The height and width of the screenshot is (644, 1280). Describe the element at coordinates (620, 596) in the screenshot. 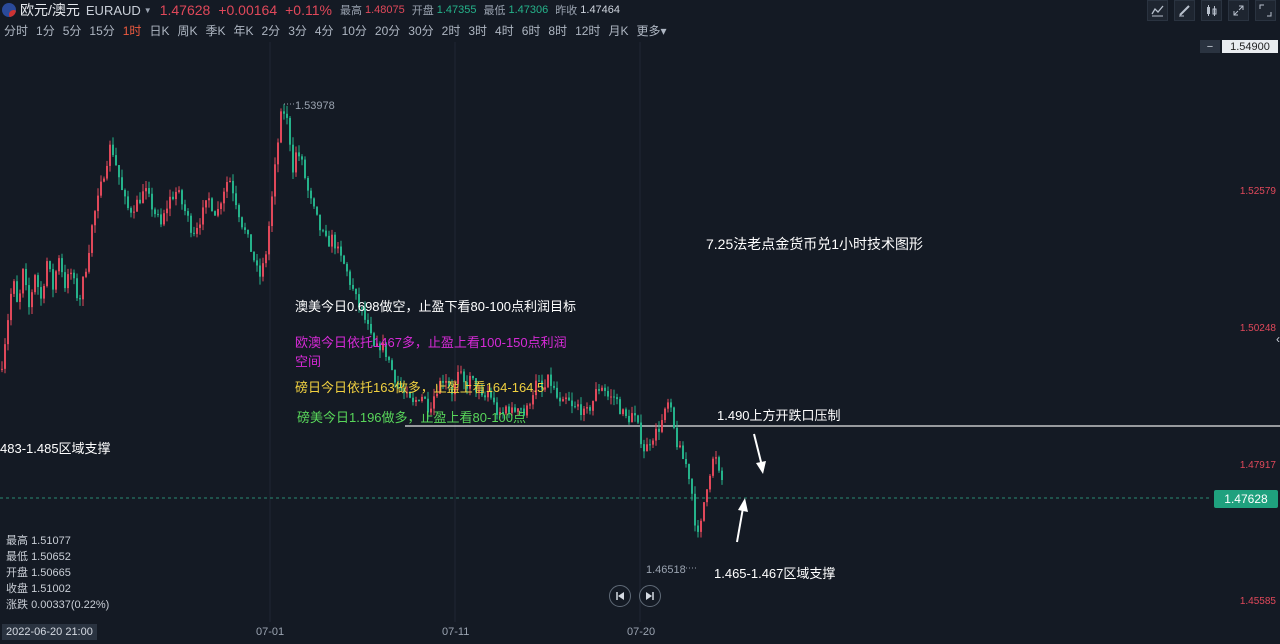

I see `step-back-icon` at that location.